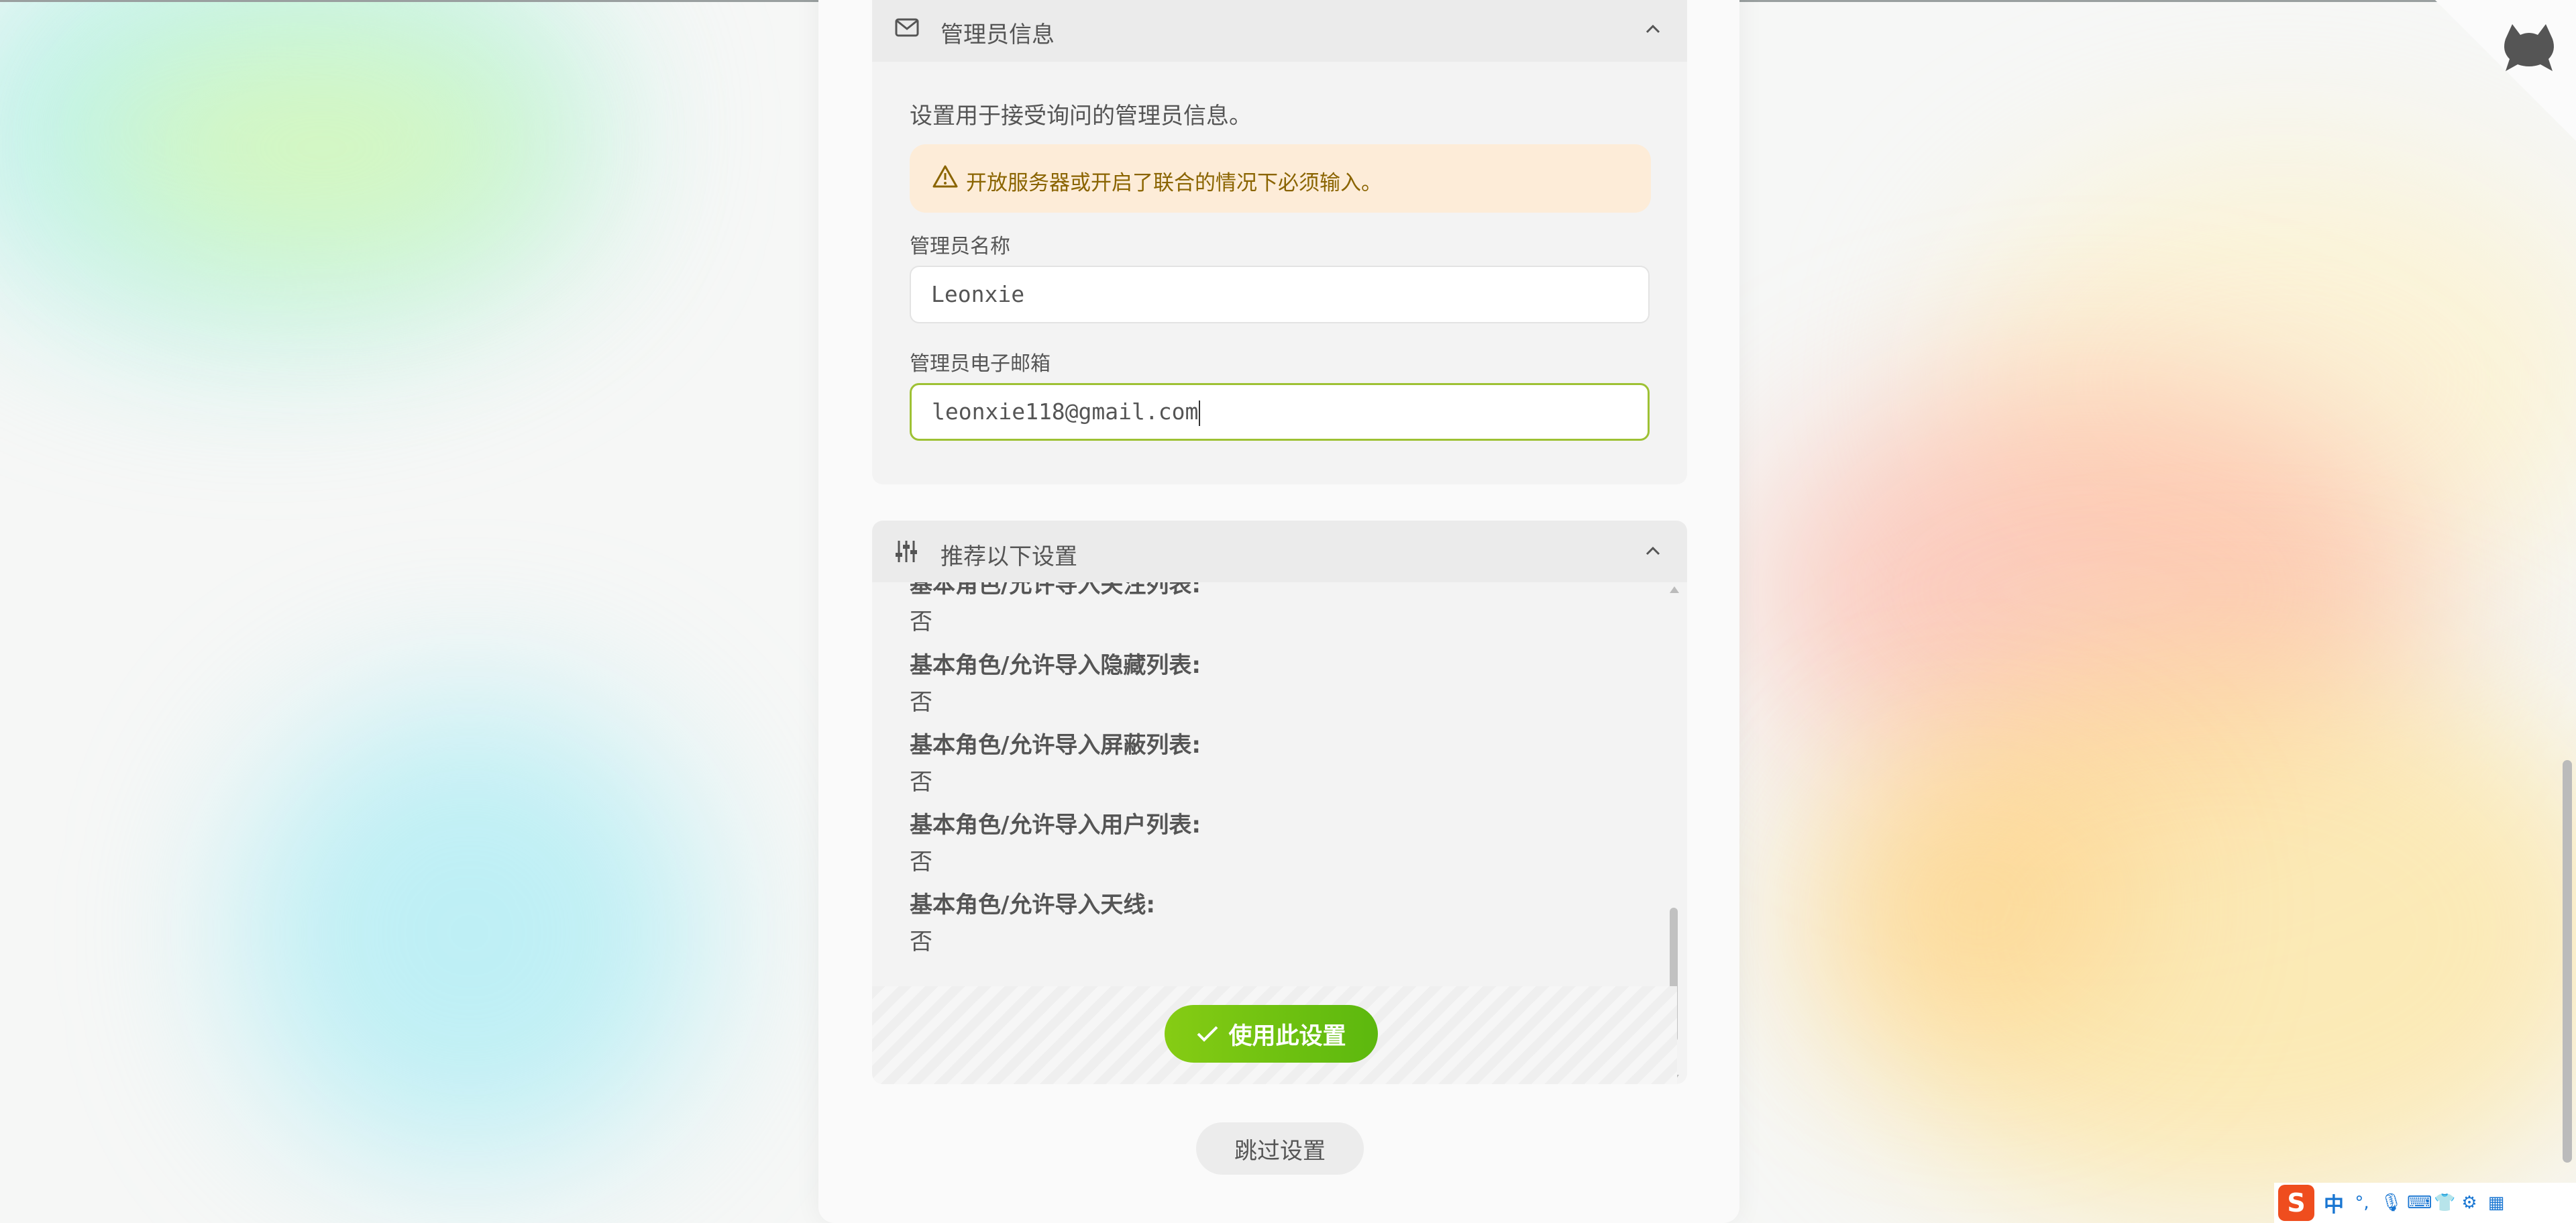 The width and height of the screenshot is (2576, 1223). I want to click on use-settings-button: 使用此设置, so click(1271, 1034).